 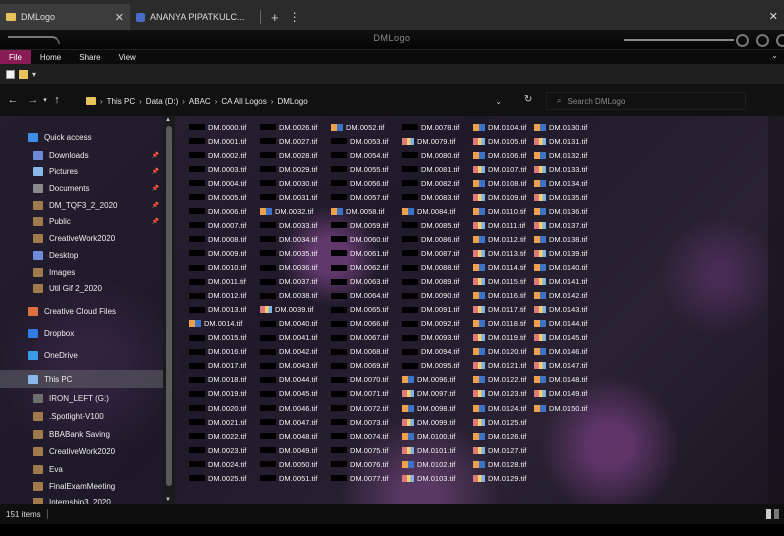 I want to click on file-item: DM.0108.tif, so click(x=499, y=183).